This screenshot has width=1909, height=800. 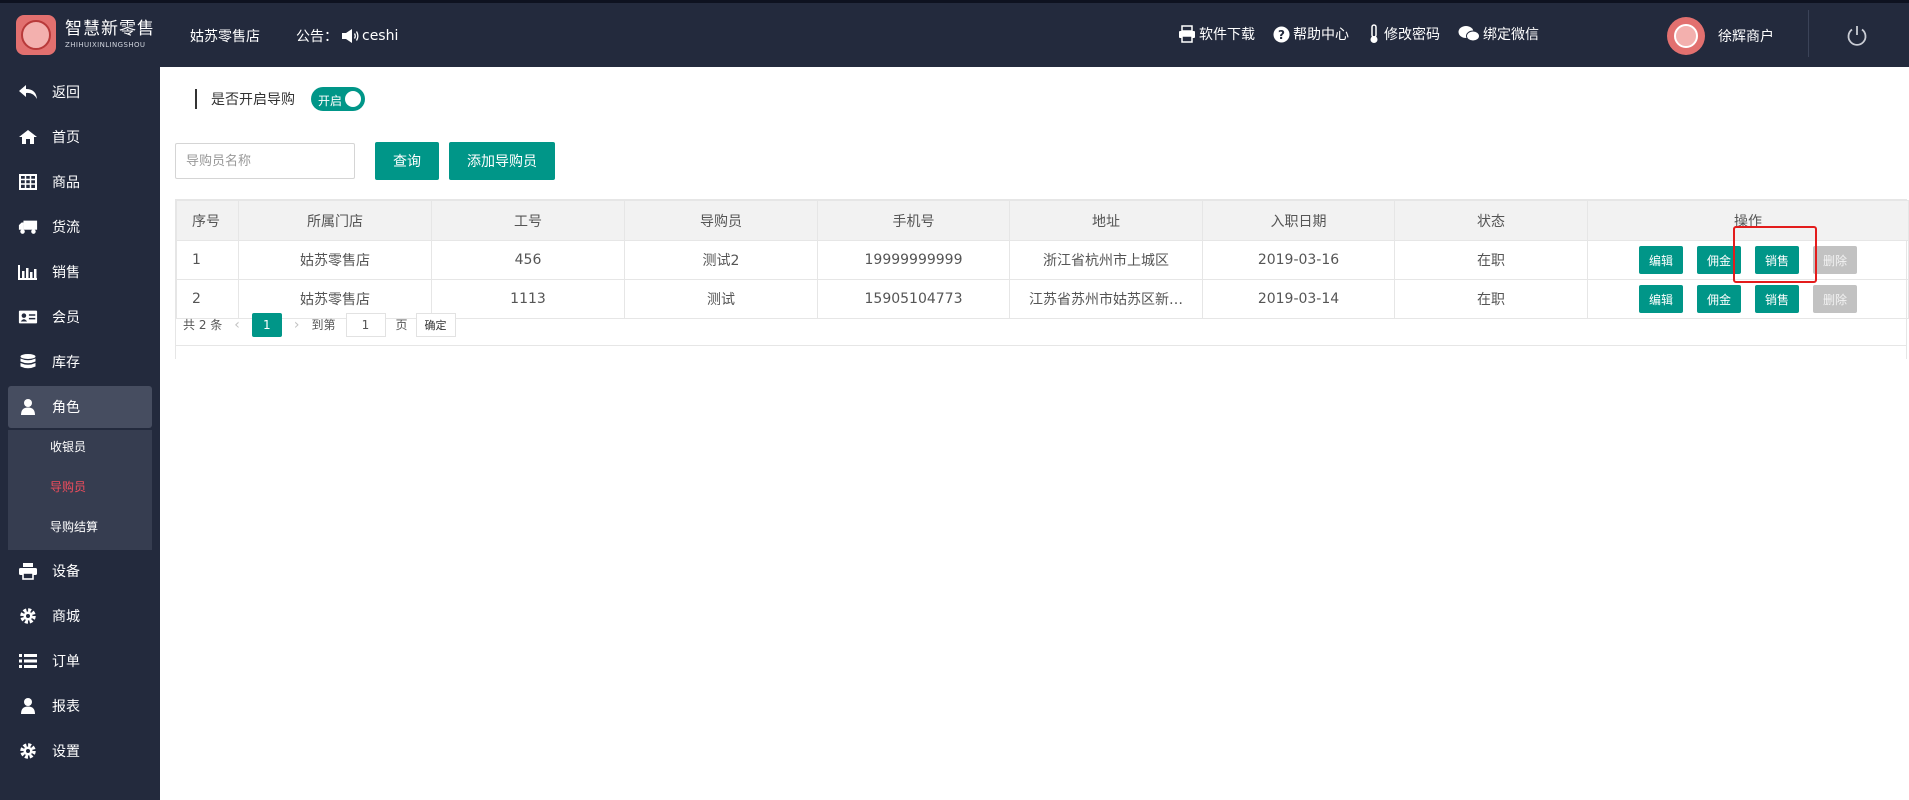 I want to click on help-center-link: ? 帮助中心, so click(x=1311, y=34).